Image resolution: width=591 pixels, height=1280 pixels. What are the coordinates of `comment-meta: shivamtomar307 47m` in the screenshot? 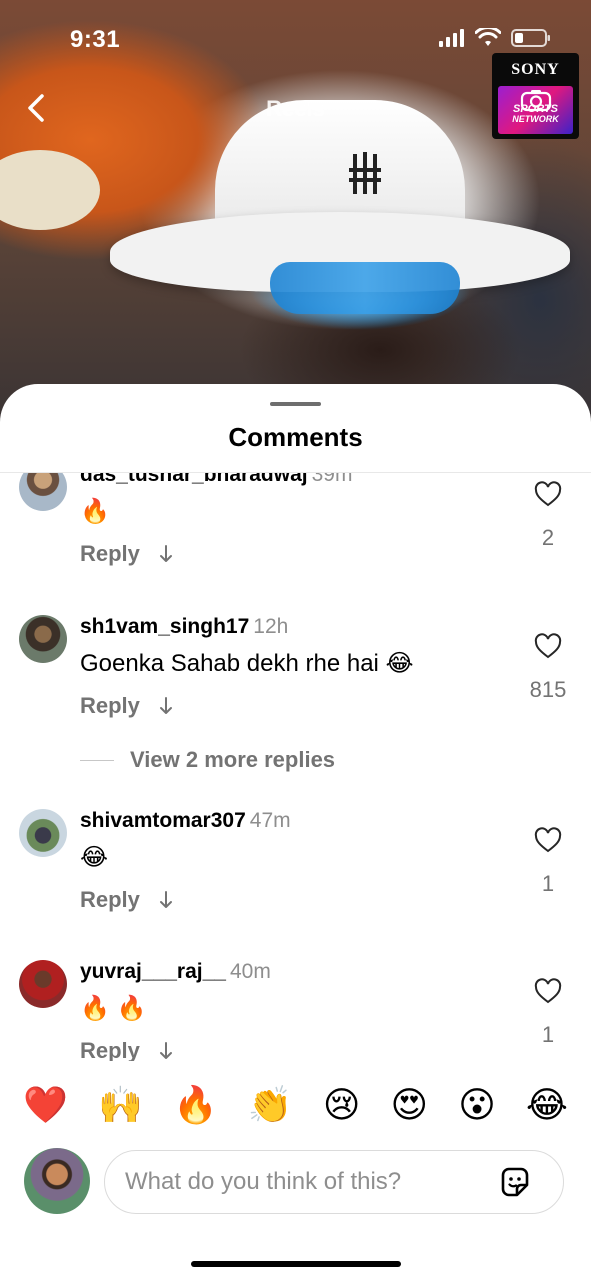 It's located at (185, 821).